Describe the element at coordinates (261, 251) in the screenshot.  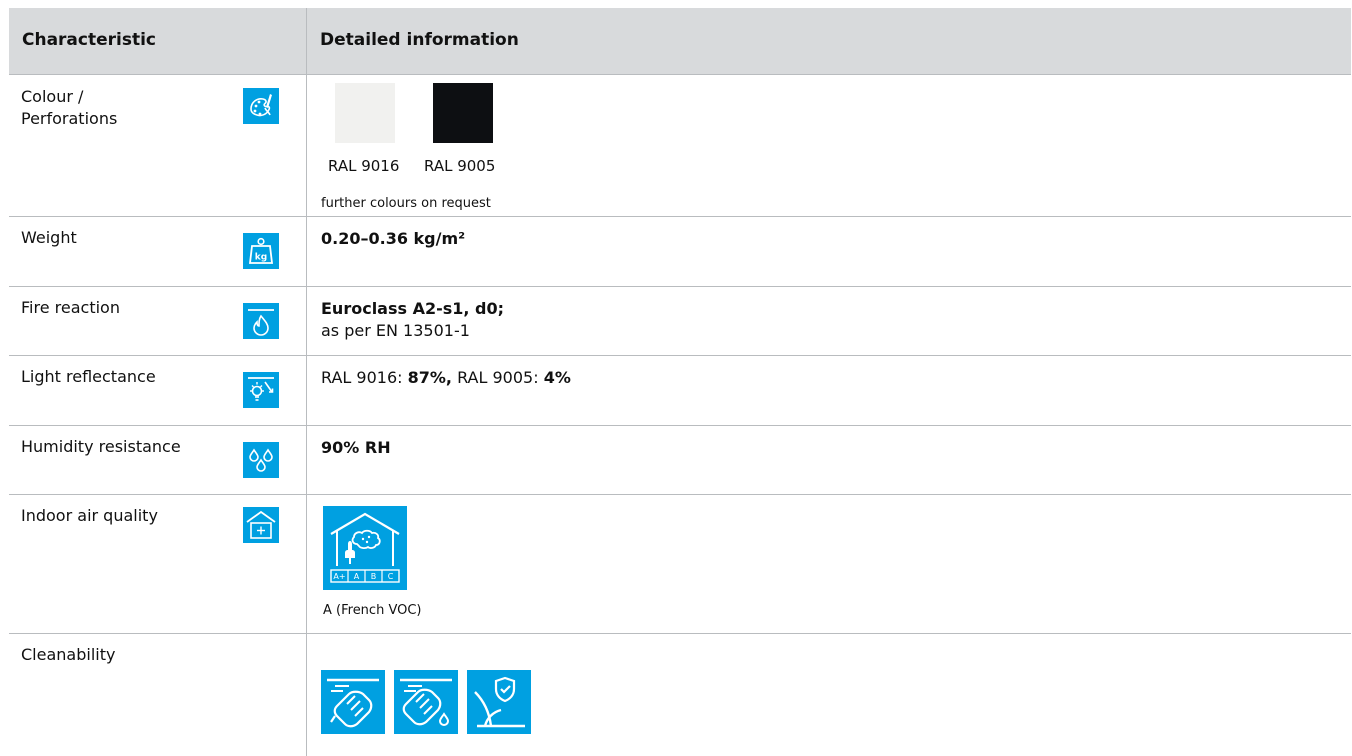
I see `weight-kg-icon: kg` at that location.